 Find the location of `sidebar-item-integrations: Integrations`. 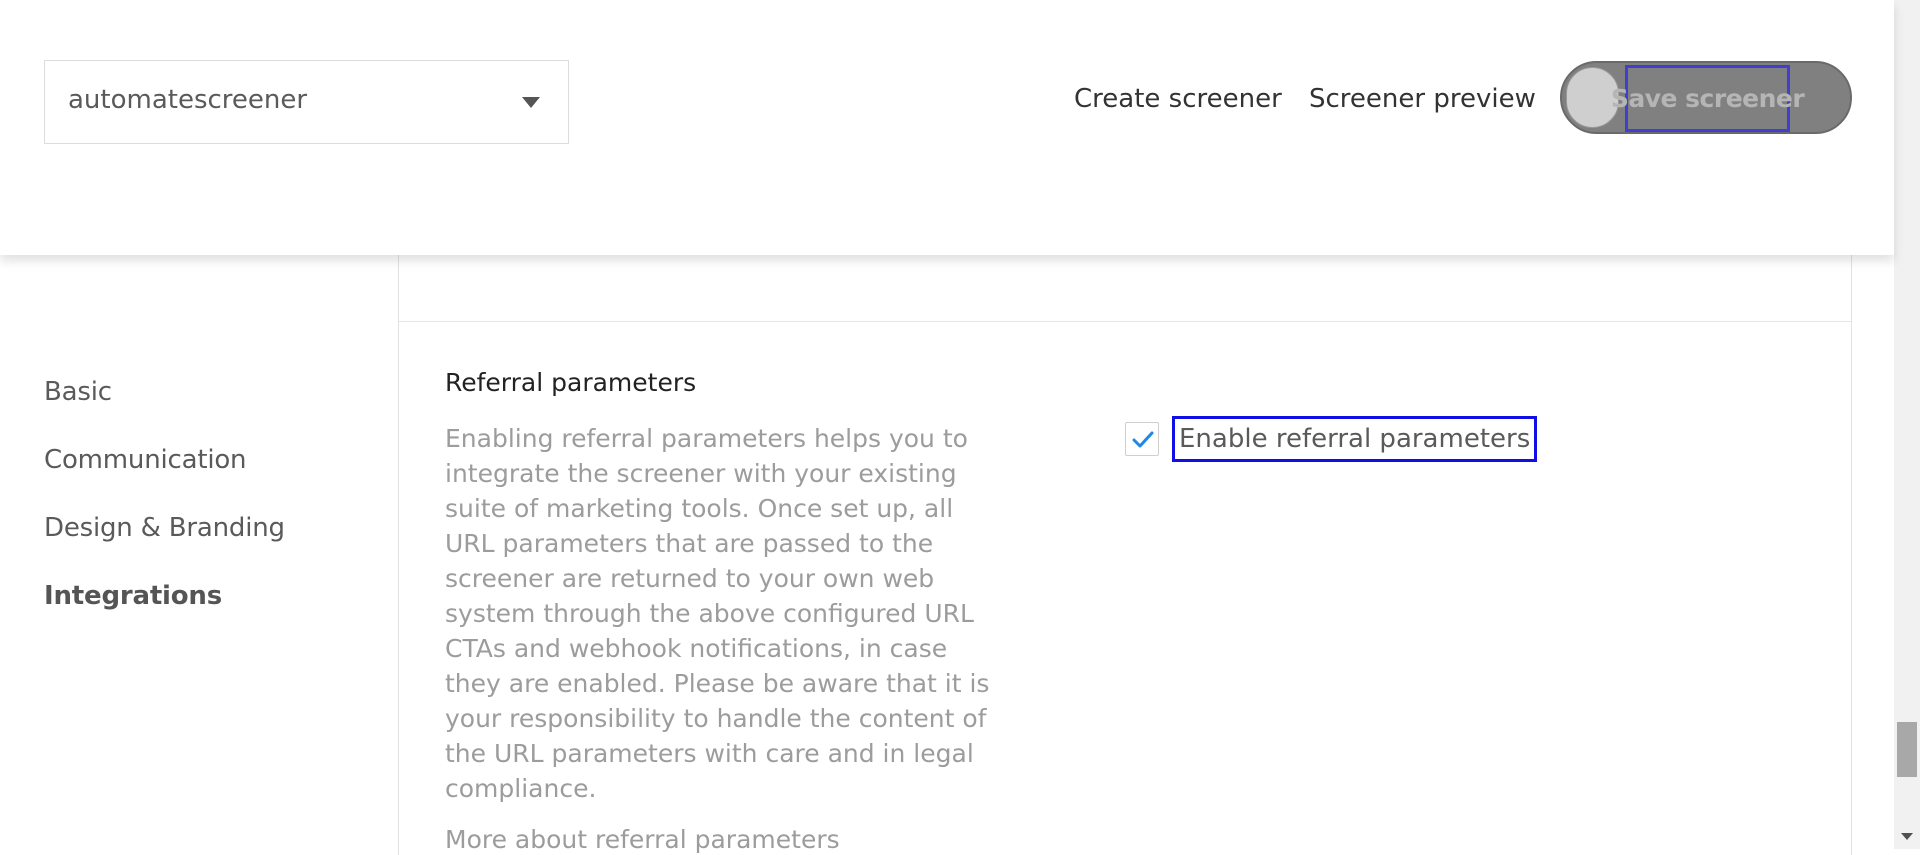

sidebar-item-integrations: Integrations is located at coordinates (133, 596).